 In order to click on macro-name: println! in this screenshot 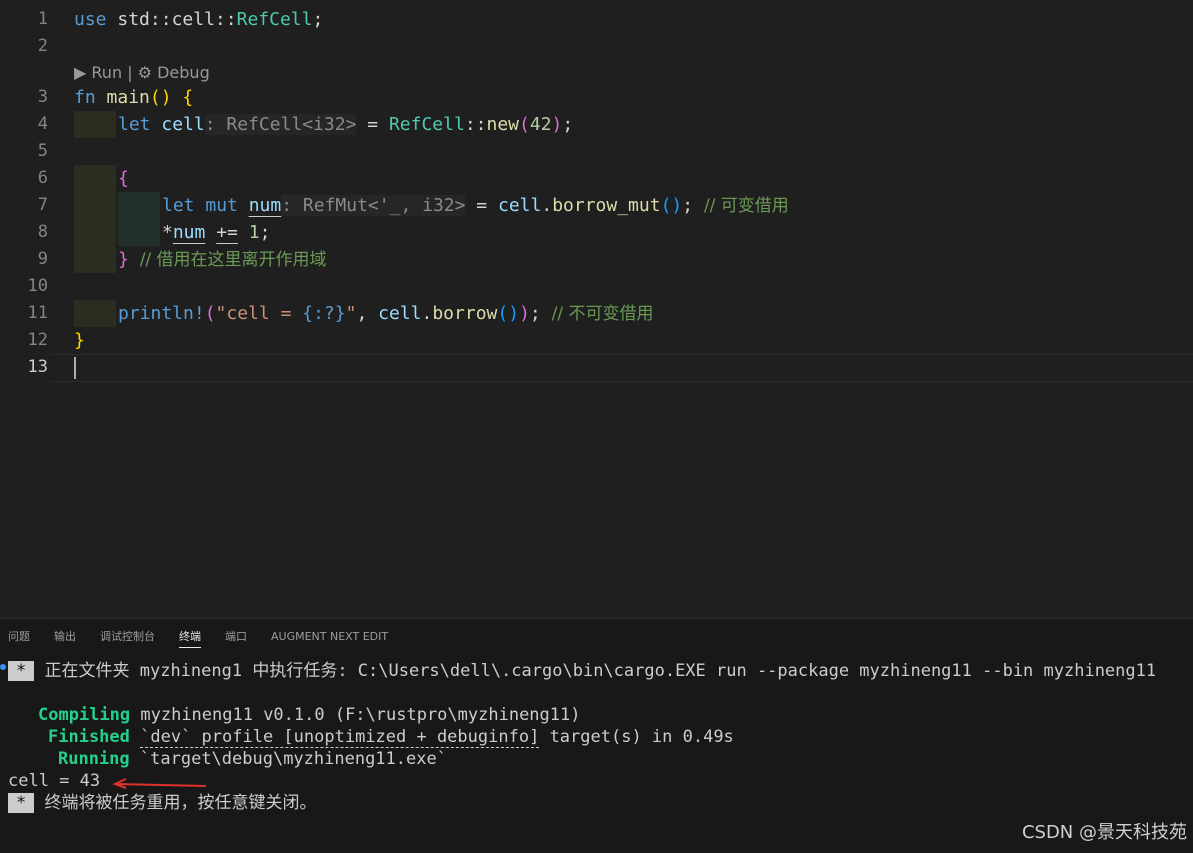, I will do `click(161, 313)`.